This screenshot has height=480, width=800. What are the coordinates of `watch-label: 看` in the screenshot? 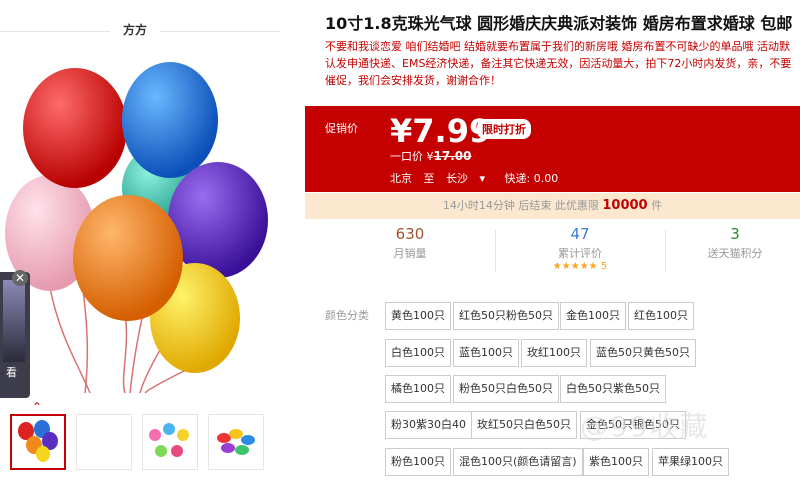 It's located at (11, 372).